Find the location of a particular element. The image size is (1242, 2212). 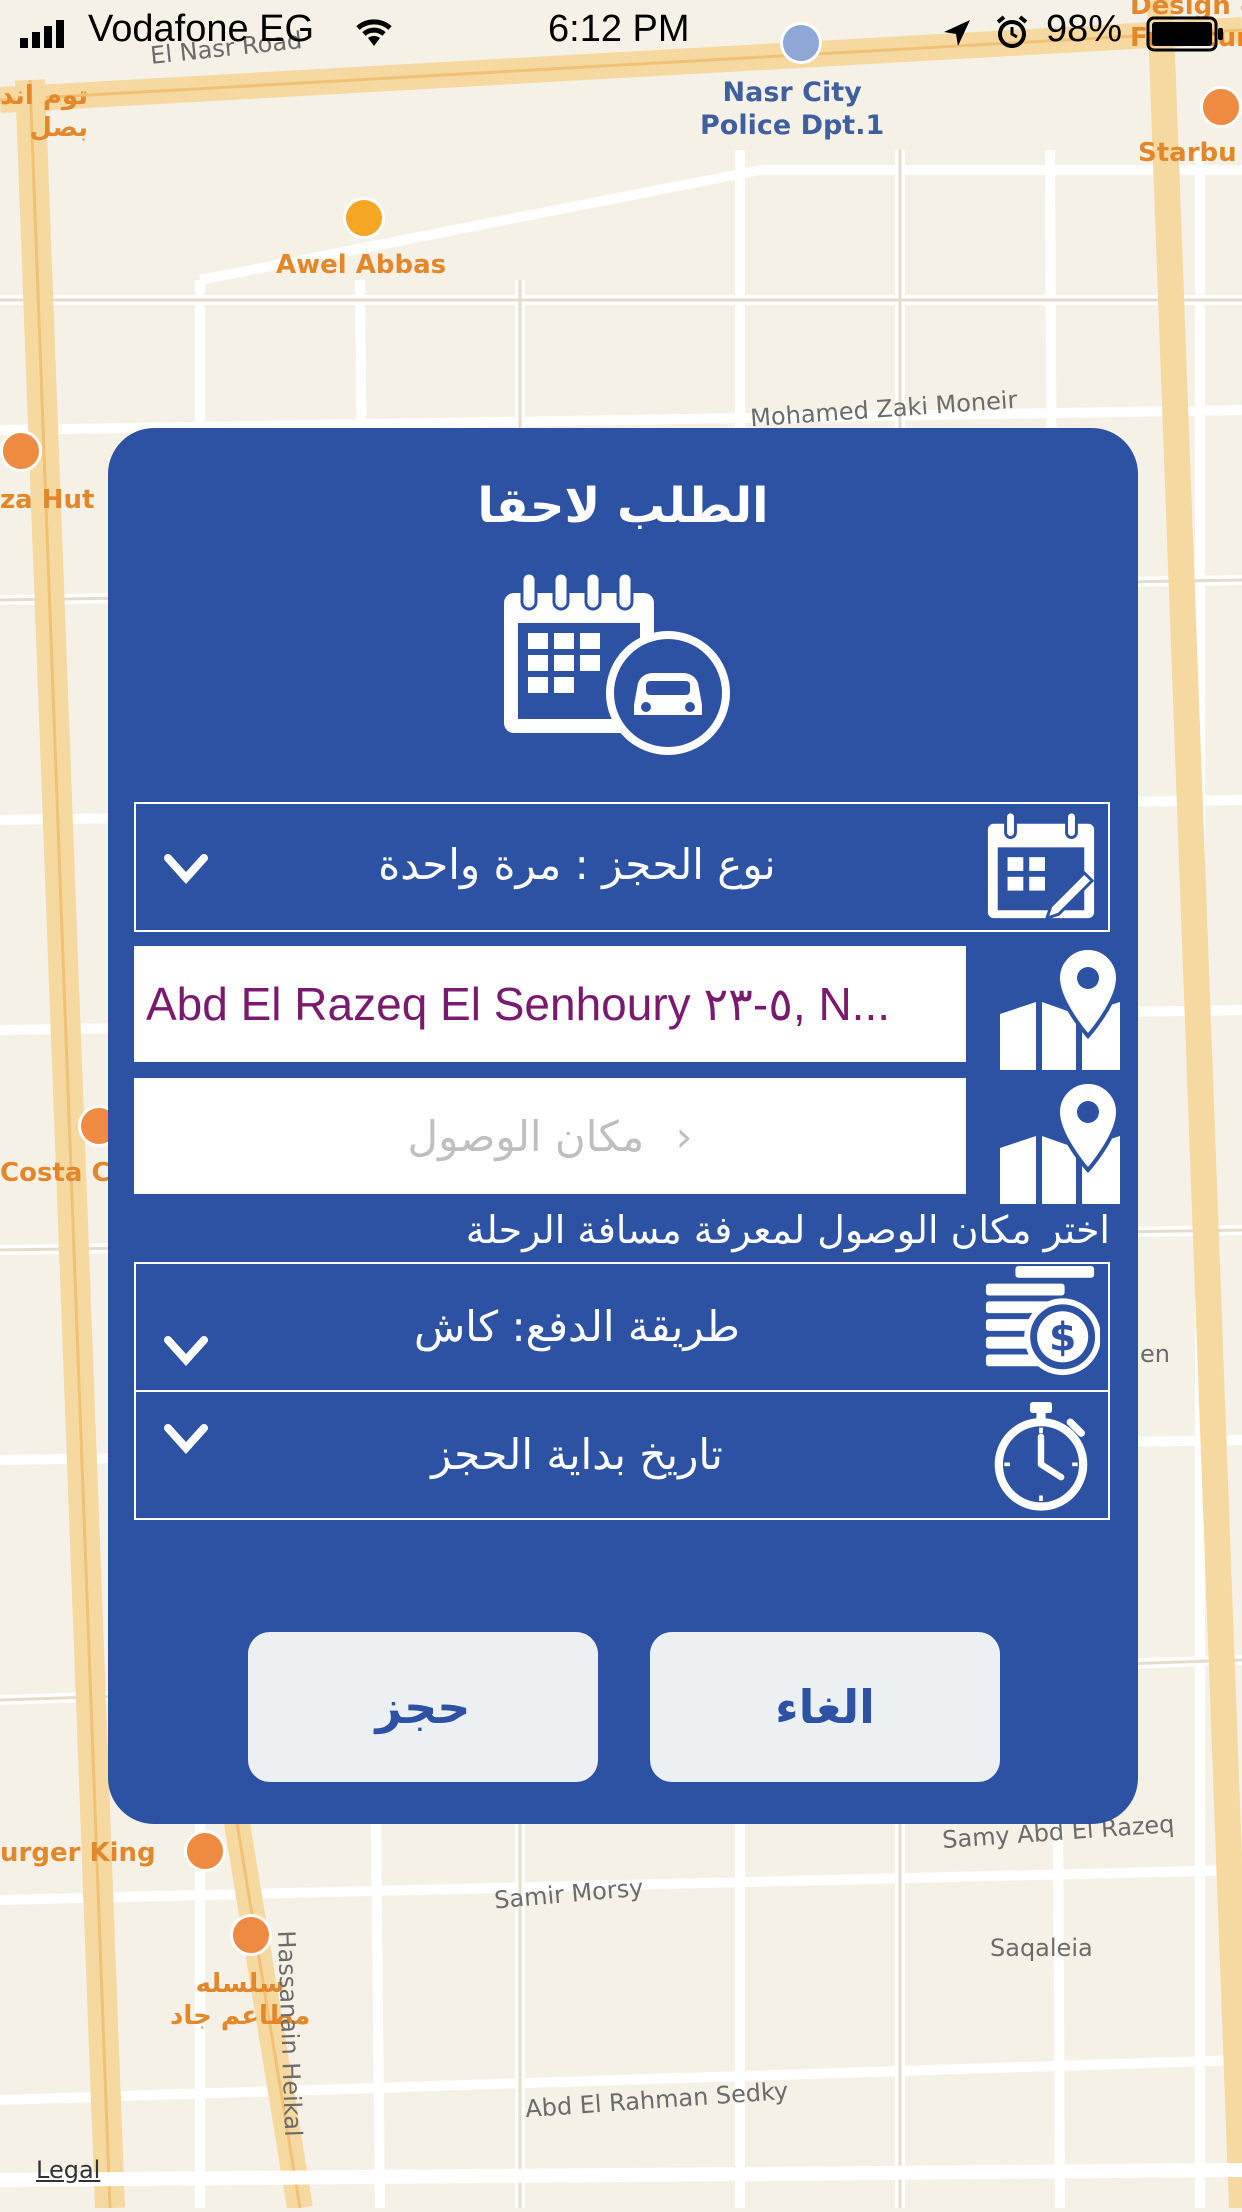

booking-type-dropdown: نوع الحجز : مرة واحدة is located at coordinates (622, 867).